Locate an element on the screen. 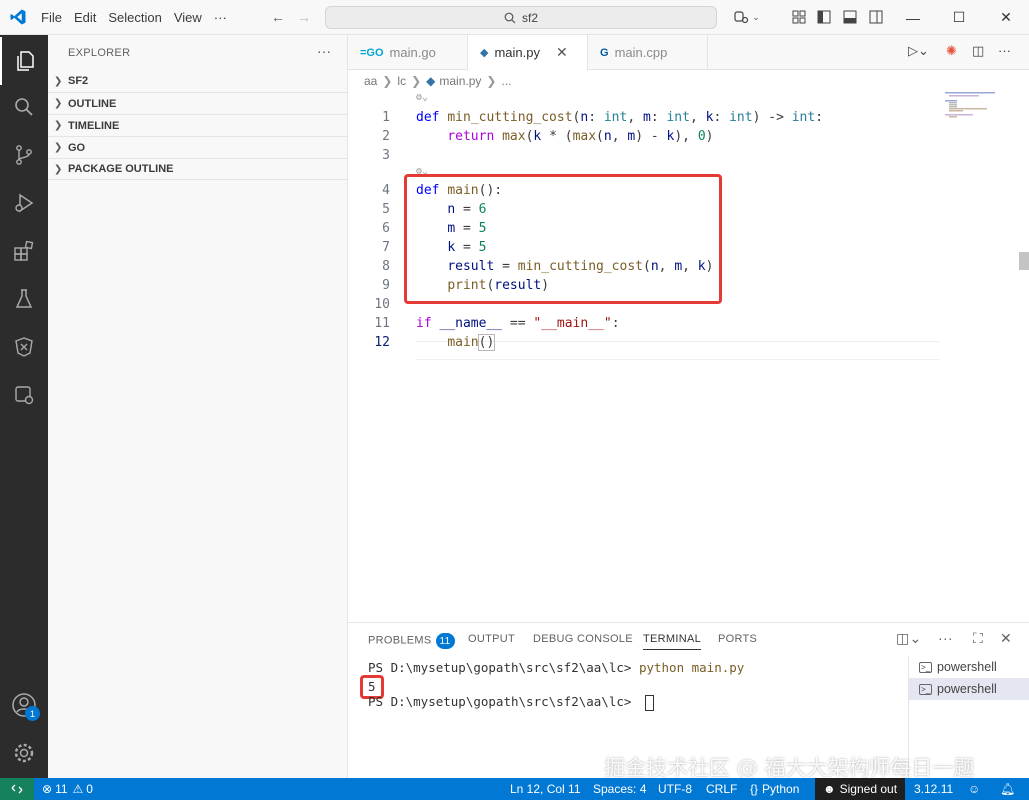  search-icon is located at coordinates (24, 107).